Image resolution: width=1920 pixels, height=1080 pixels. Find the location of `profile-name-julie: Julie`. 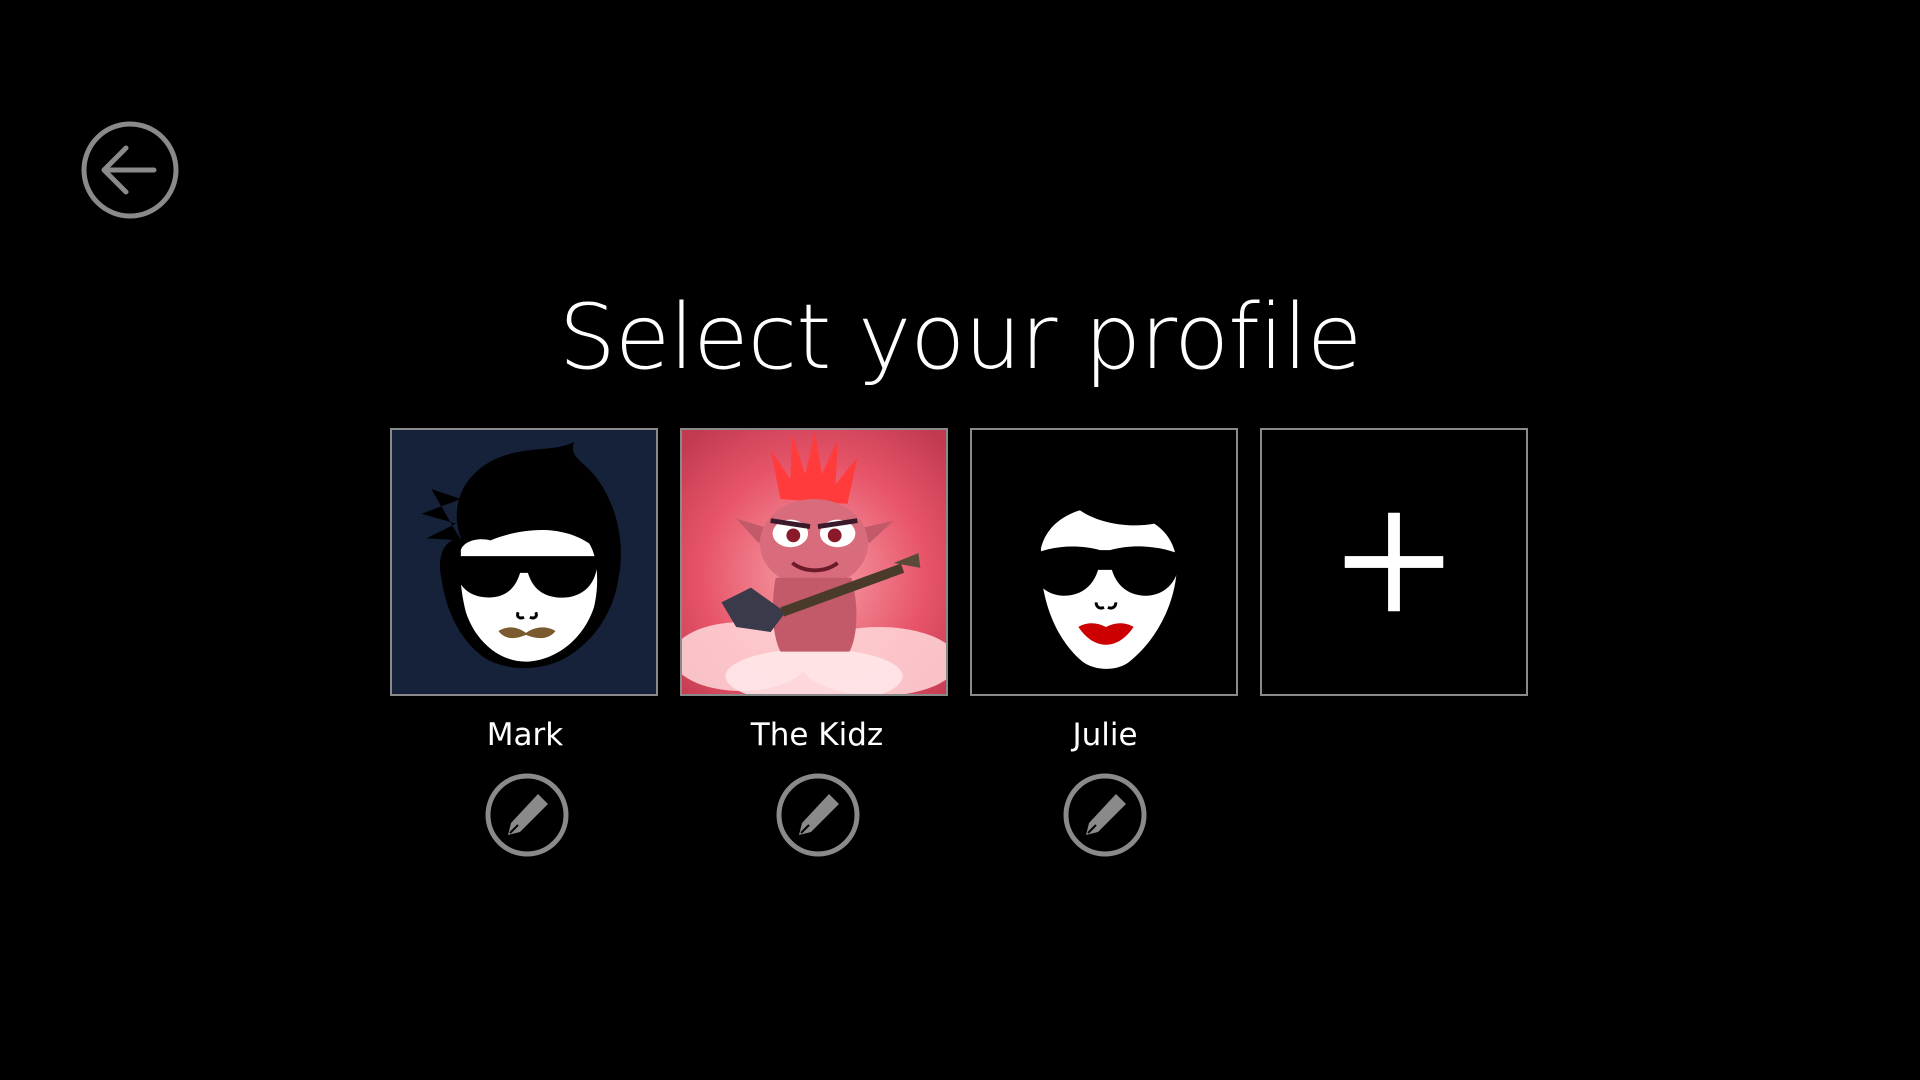

profile-name-julie: Julie is located at coordinates (1105, 735).